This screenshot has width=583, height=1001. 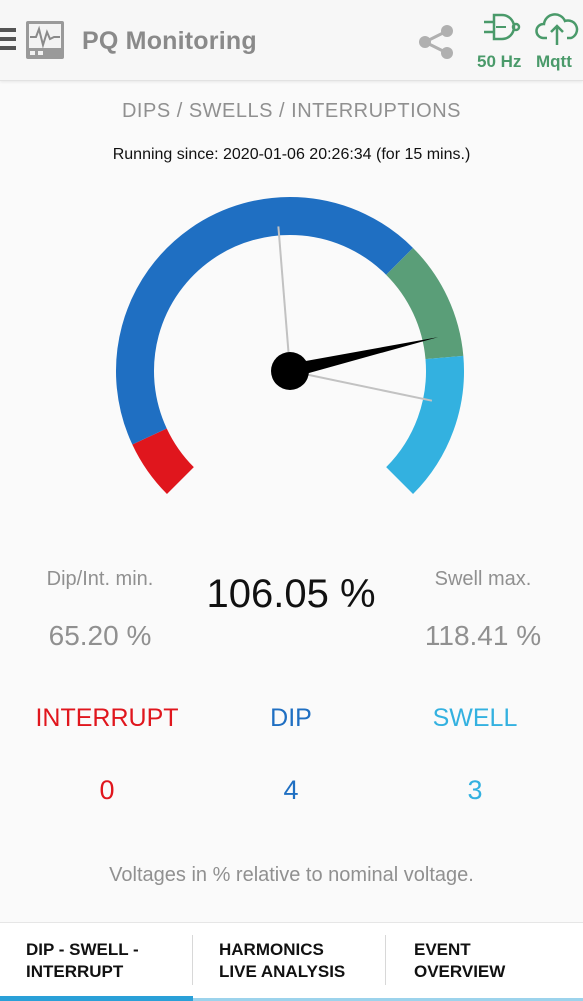 I want to click on dip-min-value: 65.20 %, so click(x=100, y=635).